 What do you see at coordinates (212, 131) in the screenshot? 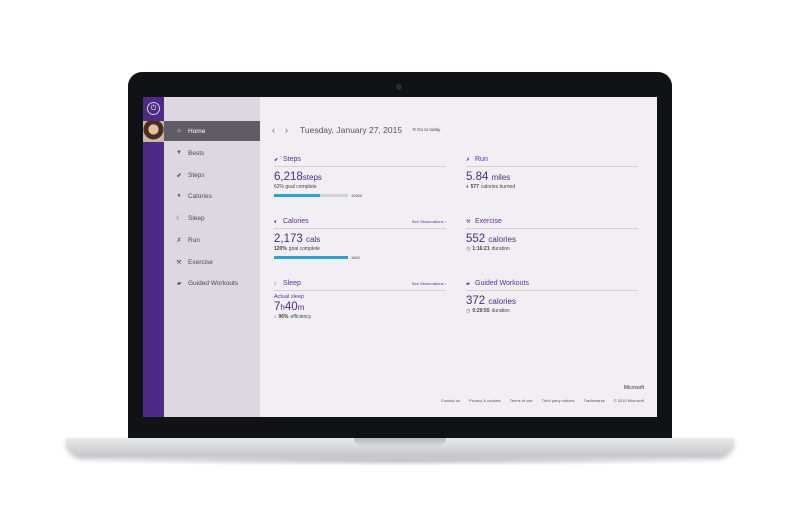
I see `sidebar-item-home: ⌂ Home` at bounding box center [212, 131].